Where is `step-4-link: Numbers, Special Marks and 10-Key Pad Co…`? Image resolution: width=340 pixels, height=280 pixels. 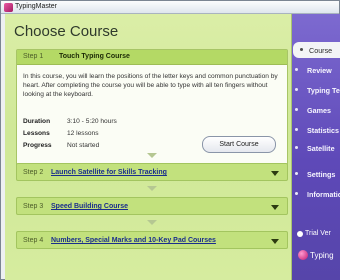
step-4-link: Numbers, Special Marks and 10-Key Pad Co… is located at coordinates (133, 240).